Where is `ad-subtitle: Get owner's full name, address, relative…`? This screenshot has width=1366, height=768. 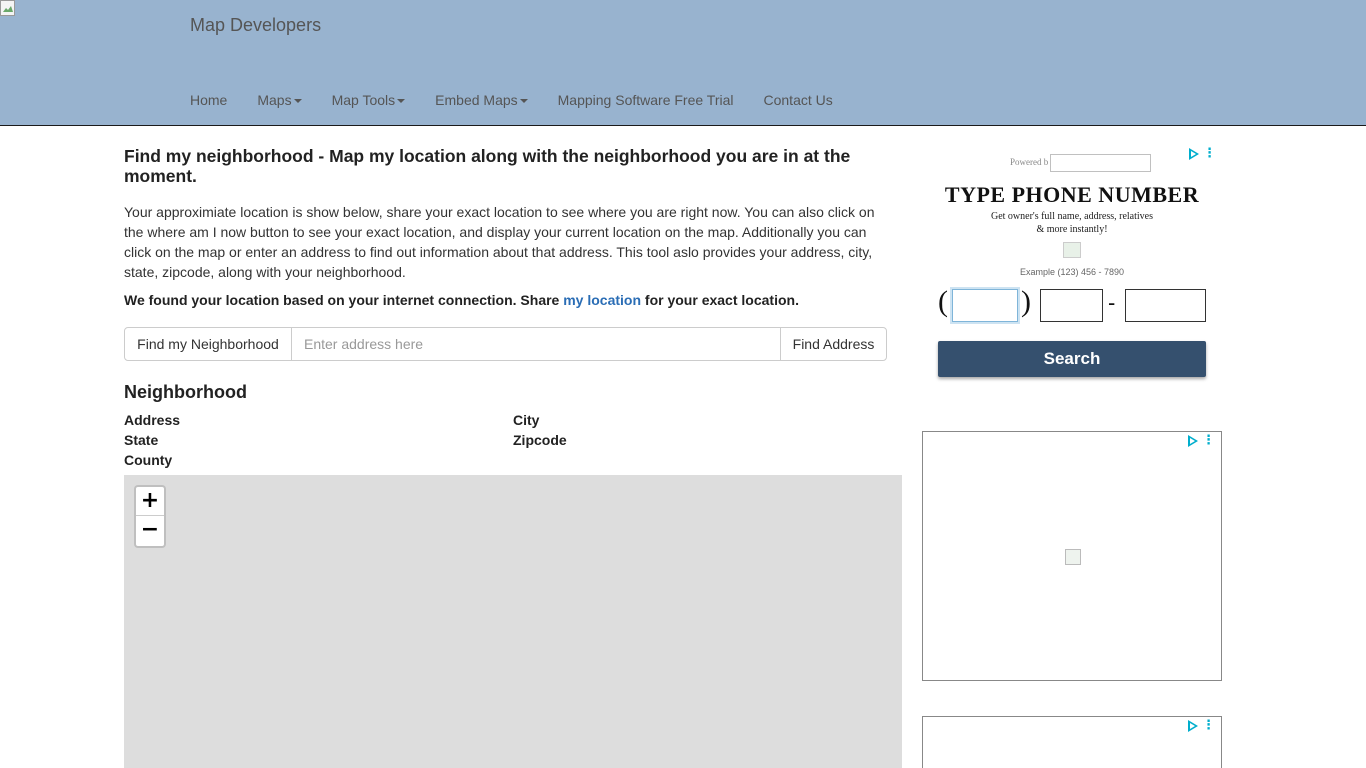
ad-subtitle: Get owner's full name, address, relative… is located at coordinates (1072, 223).